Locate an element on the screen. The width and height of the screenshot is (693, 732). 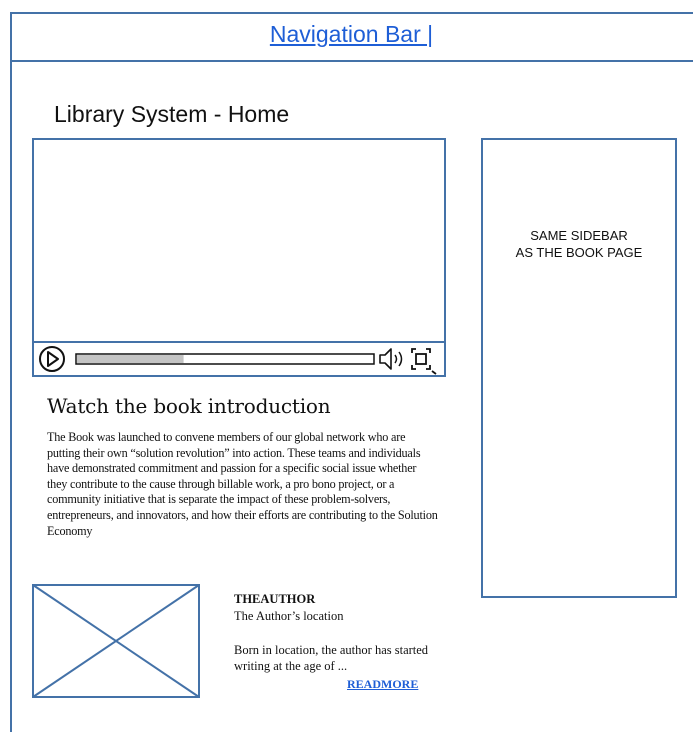
navigation-bar: Navigation Bar | is located at coordinates (351, 37).